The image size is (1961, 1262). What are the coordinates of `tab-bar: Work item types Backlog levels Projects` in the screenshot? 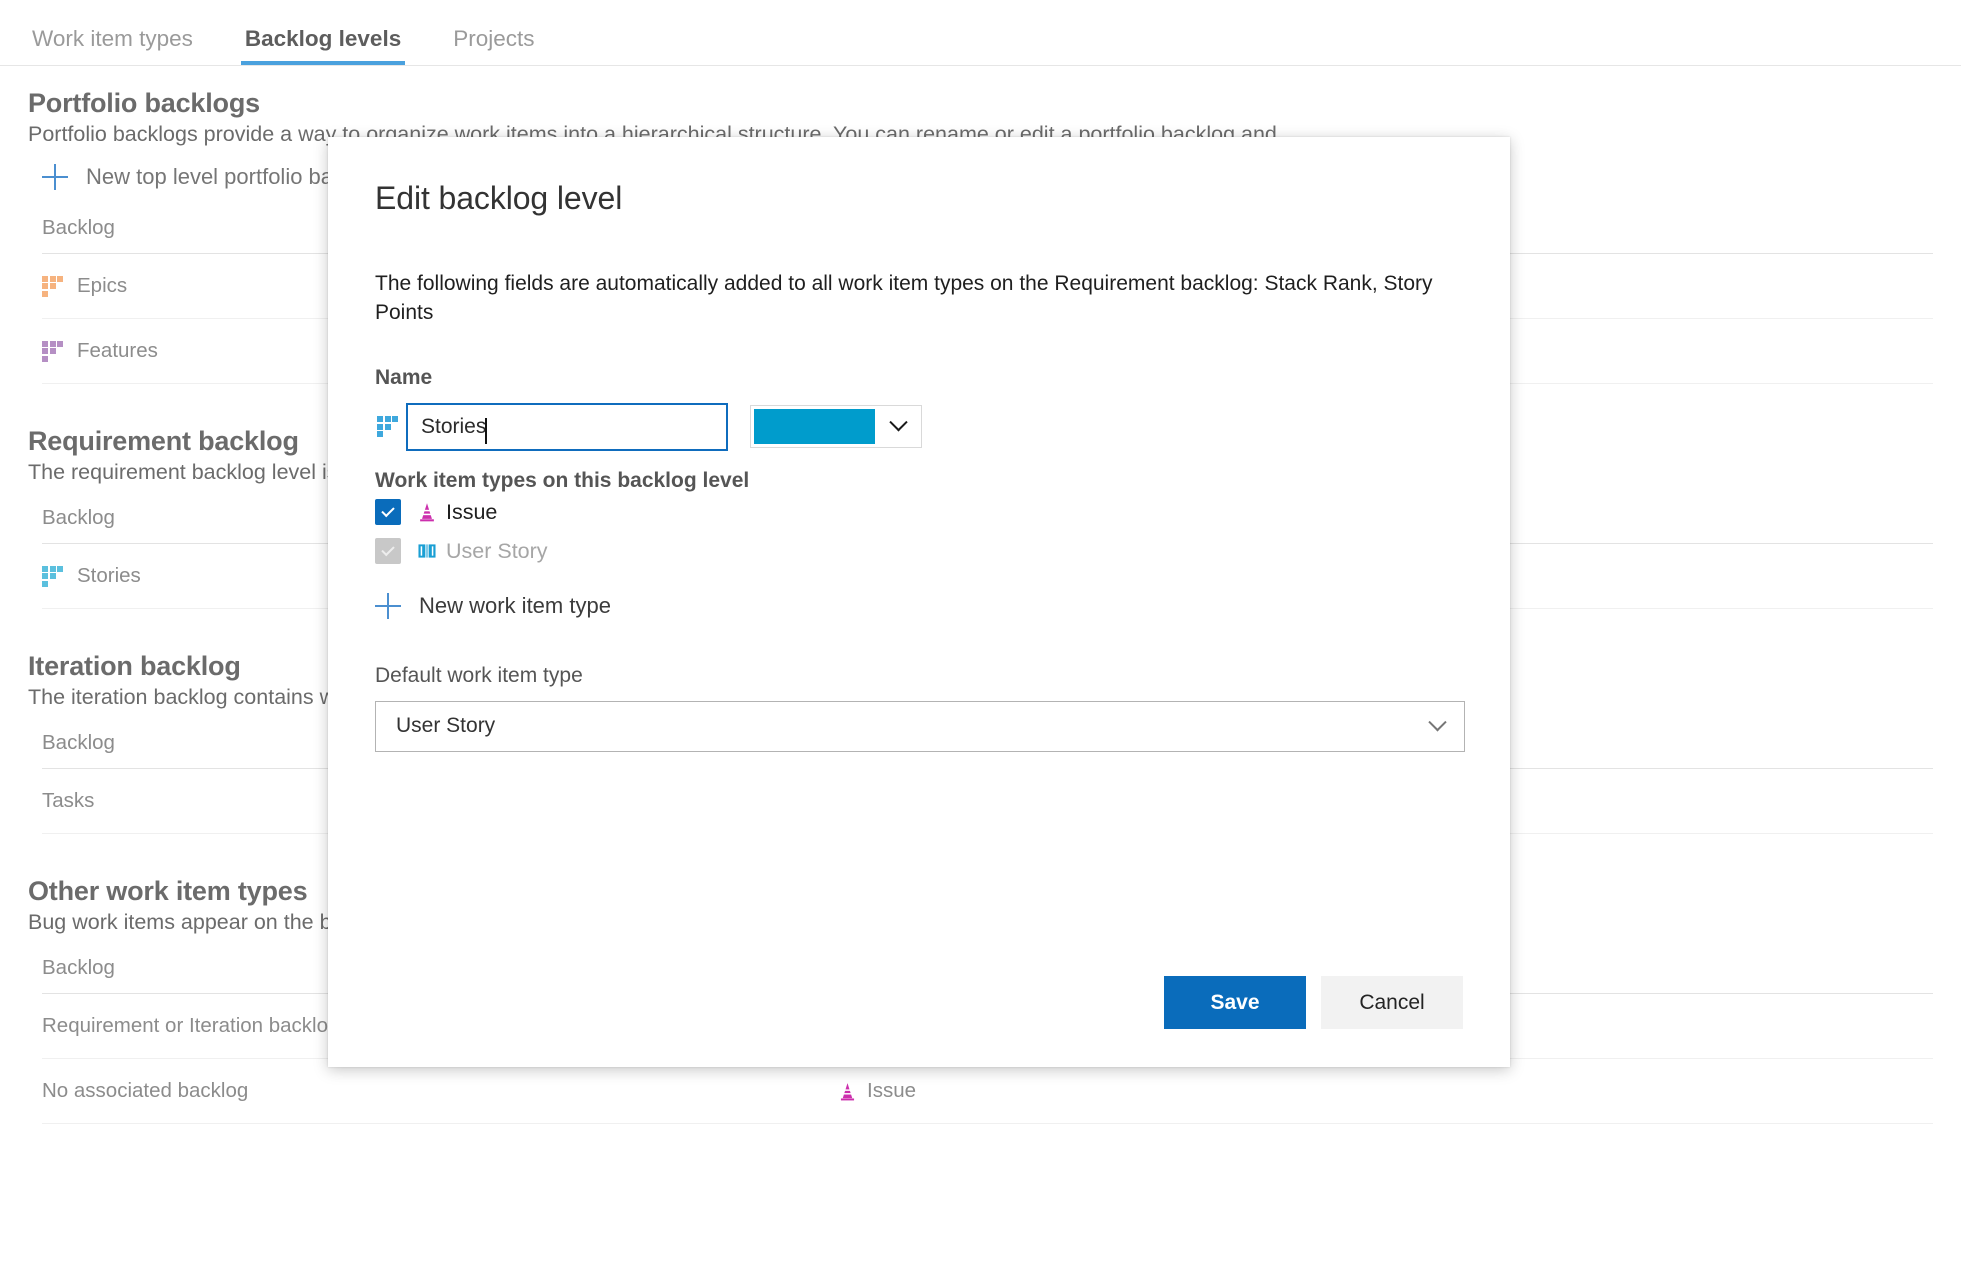 It's located at (980, 33).